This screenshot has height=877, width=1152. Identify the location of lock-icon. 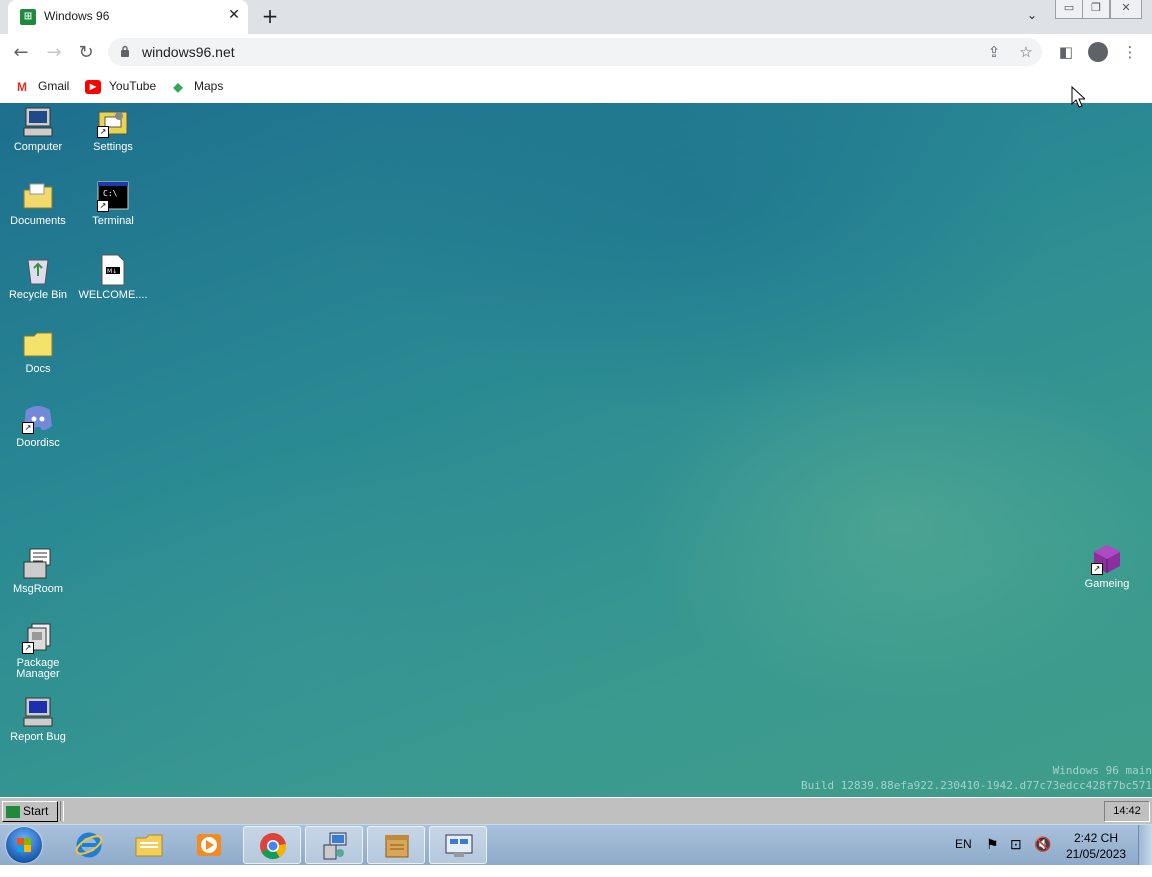
(125, 51).